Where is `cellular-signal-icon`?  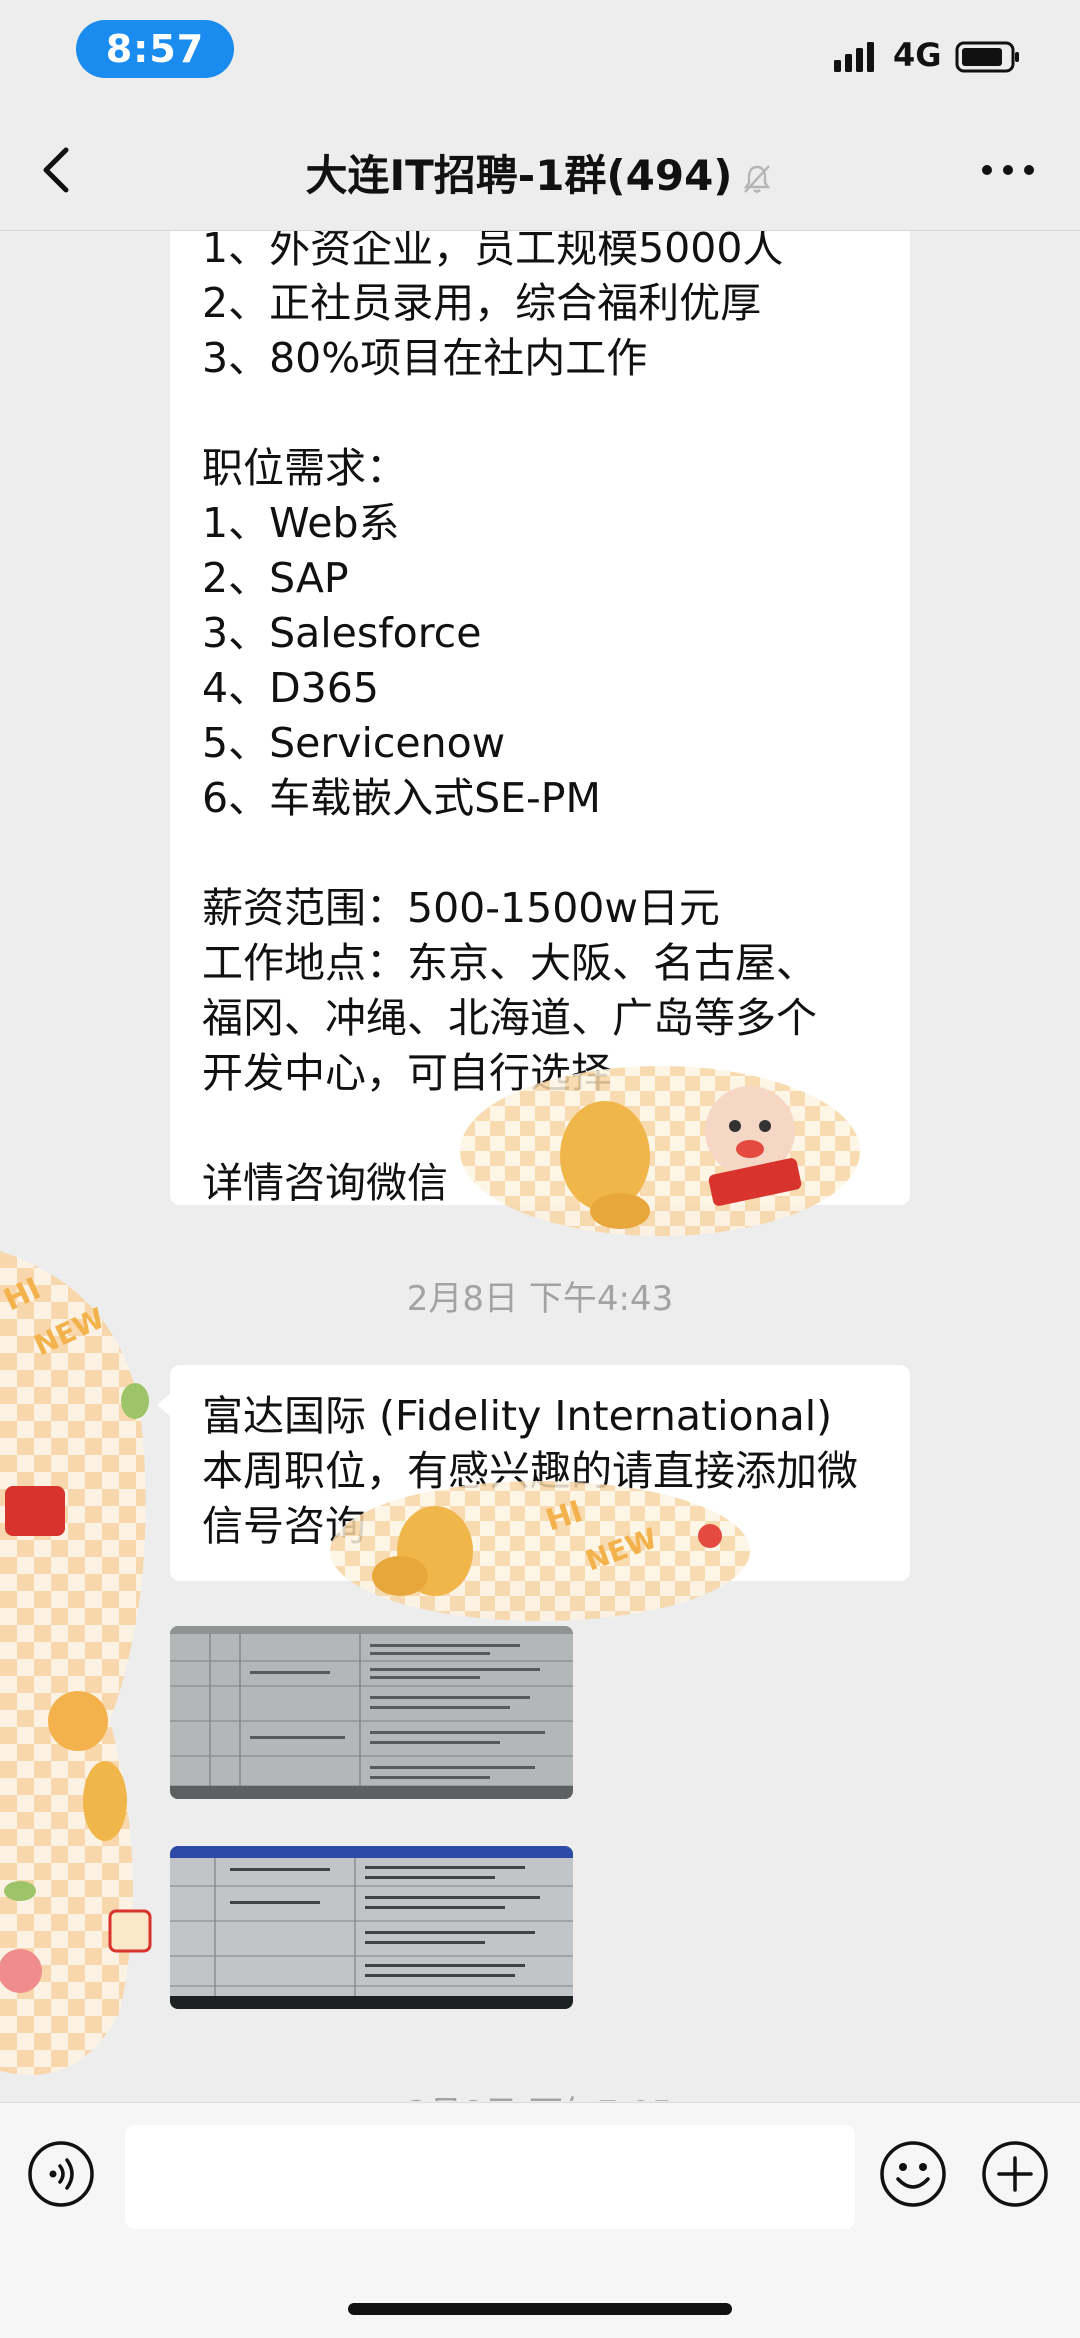
cellular-signal-icon is located at coordinates (854, 57).